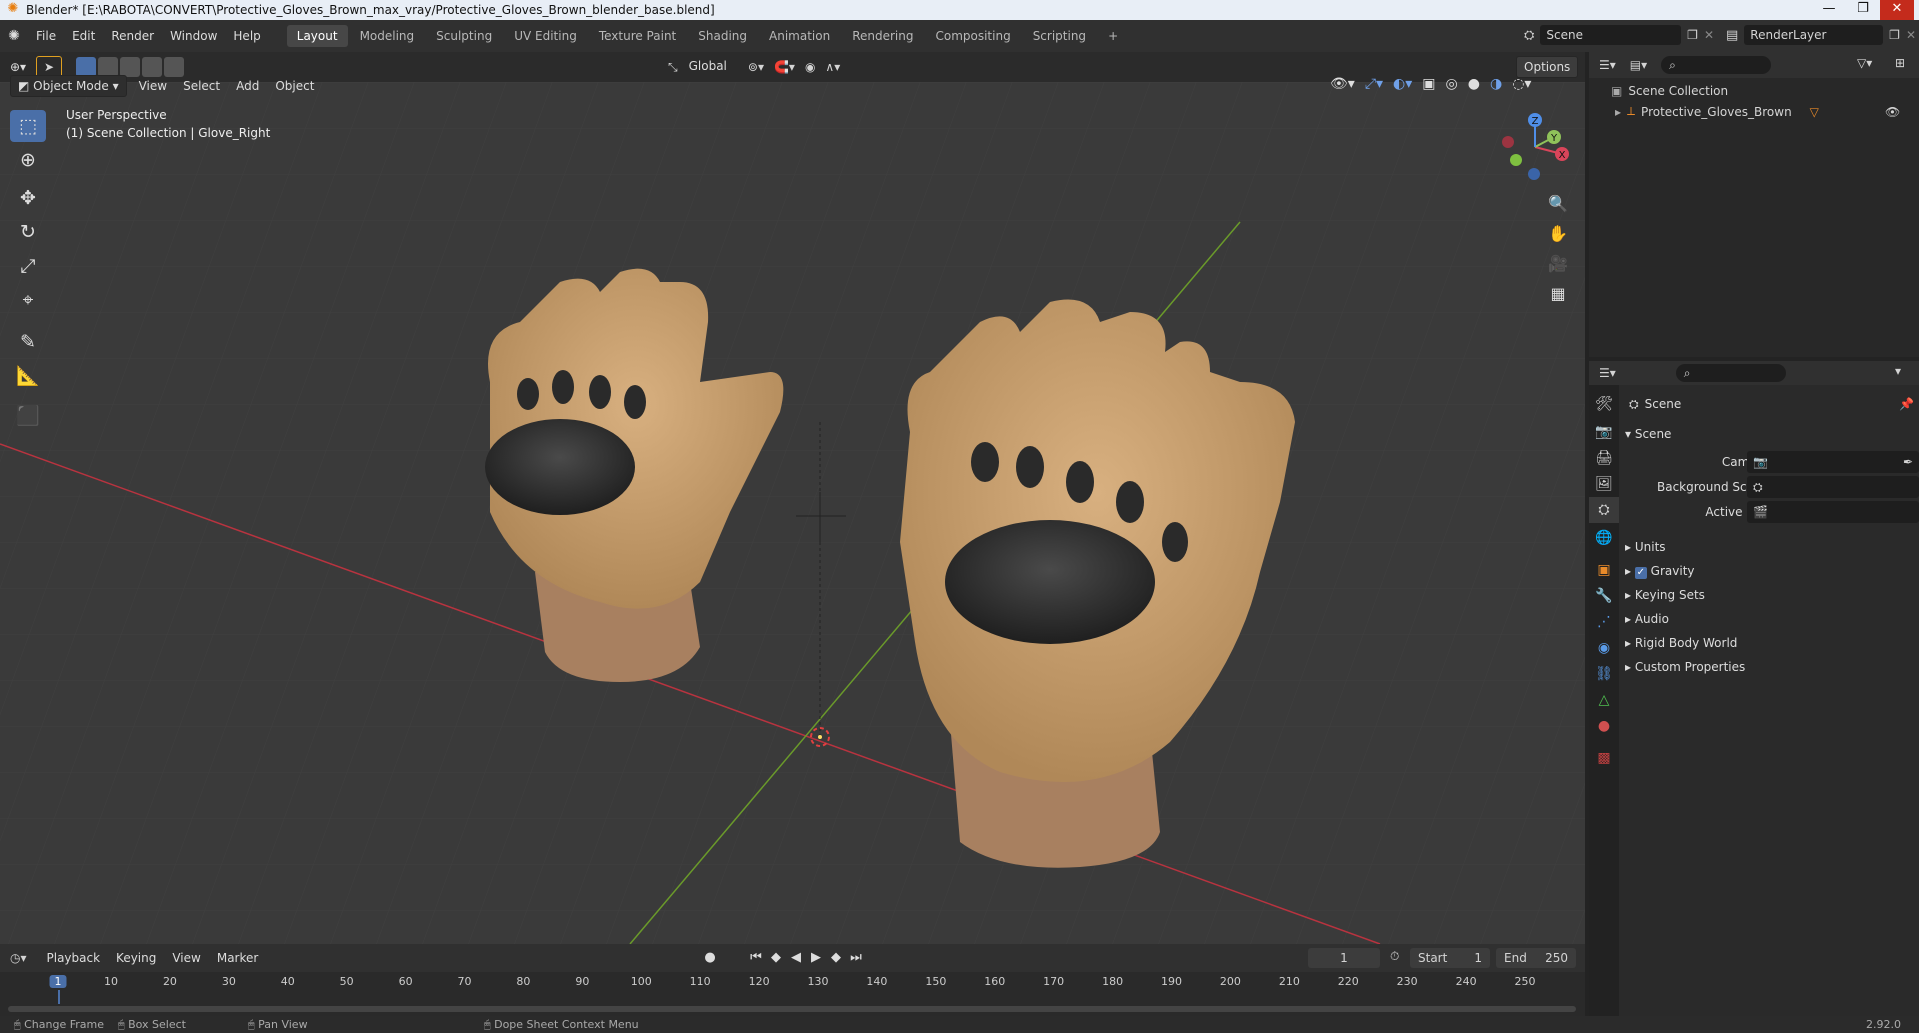 The image size is (1919, 1033). What do you see at coordinates (68, 86) in the screenshot?
I see `object-mode-dropdown: ◩ Object Mode ▾` at bounding box center [68, 86].